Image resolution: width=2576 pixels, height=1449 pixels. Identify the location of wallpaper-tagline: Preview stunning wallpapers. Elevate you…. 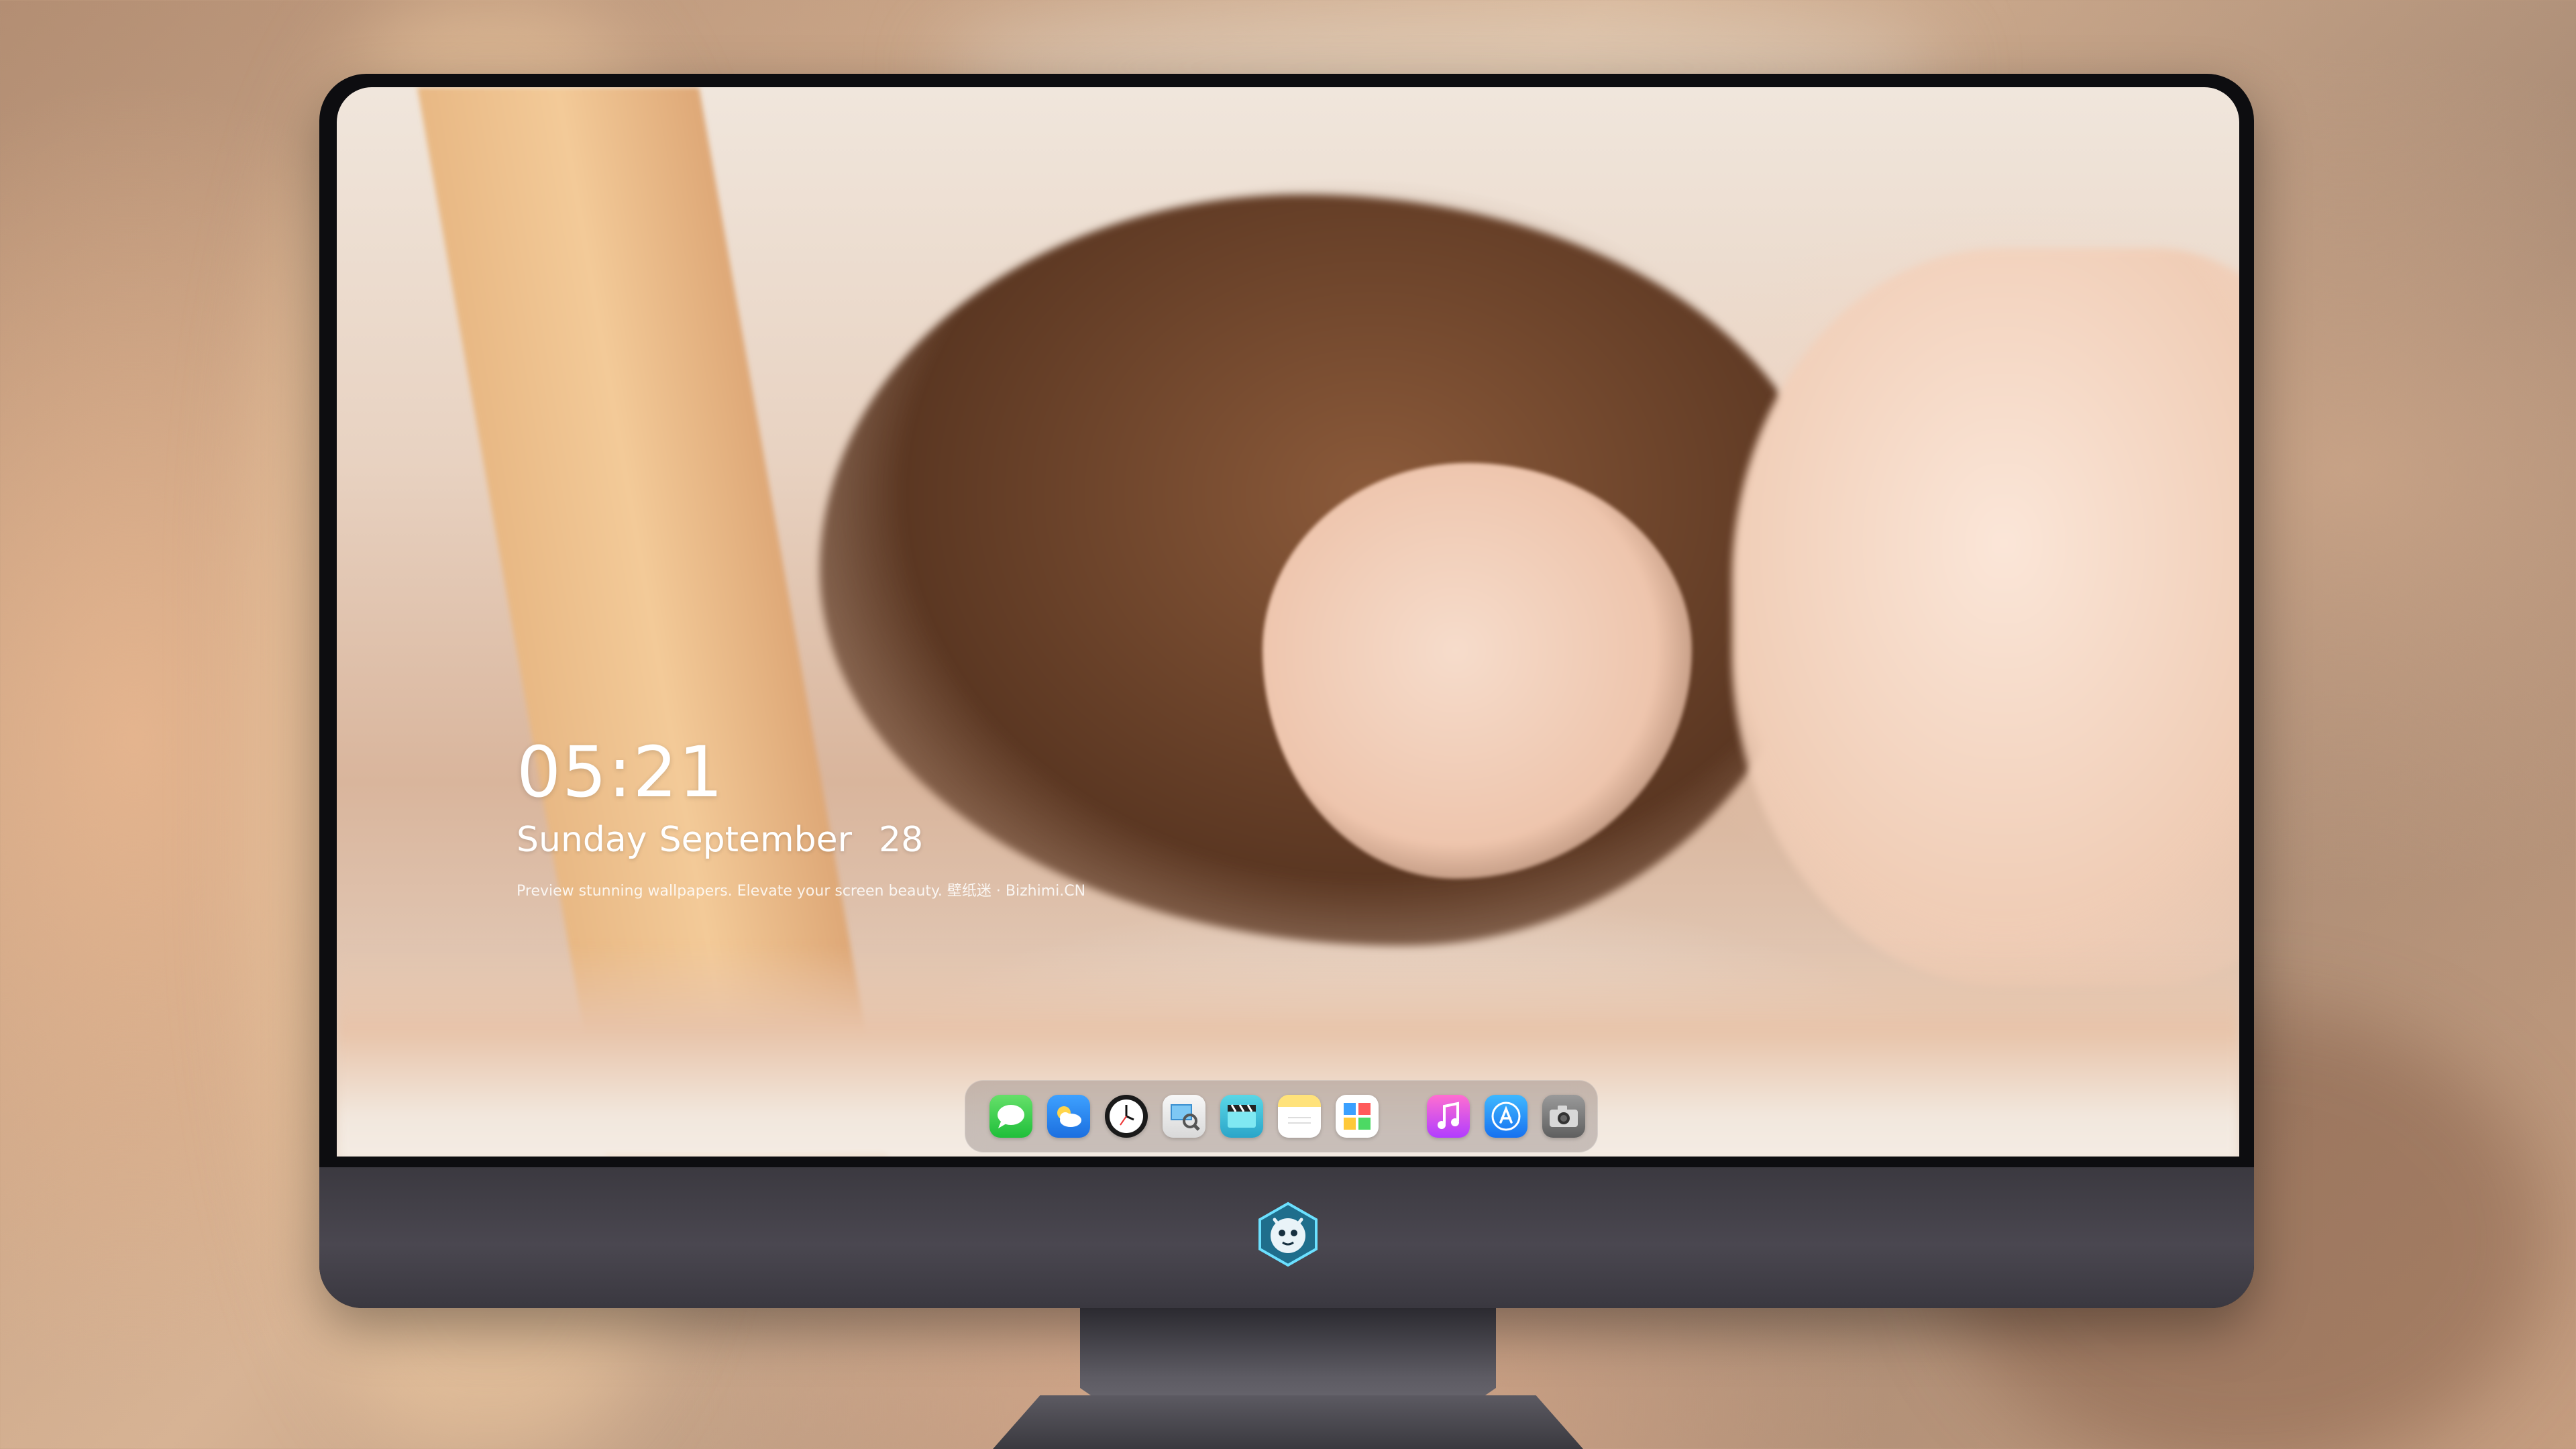
(801, 891).